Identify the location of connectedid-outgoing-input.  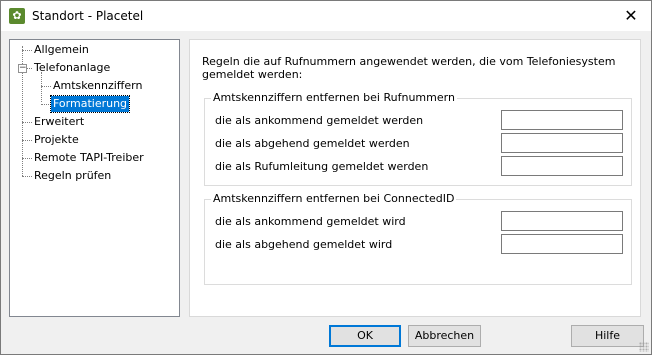
(562, 244).